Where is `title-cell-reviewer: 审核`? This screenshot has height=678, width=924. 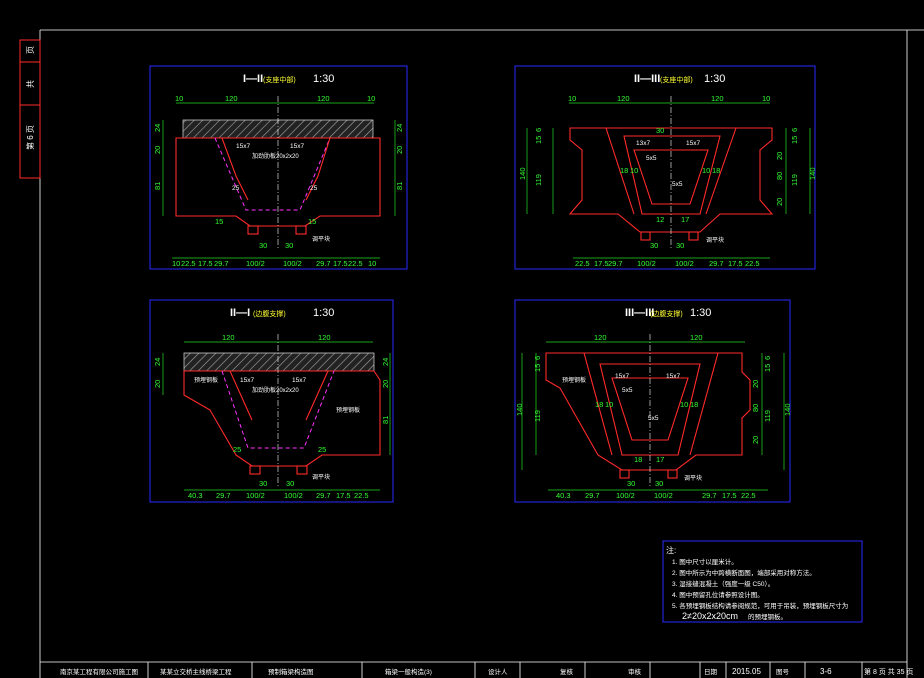 title-cell-reviewer: 审核 is located at coordinates (635, 671).